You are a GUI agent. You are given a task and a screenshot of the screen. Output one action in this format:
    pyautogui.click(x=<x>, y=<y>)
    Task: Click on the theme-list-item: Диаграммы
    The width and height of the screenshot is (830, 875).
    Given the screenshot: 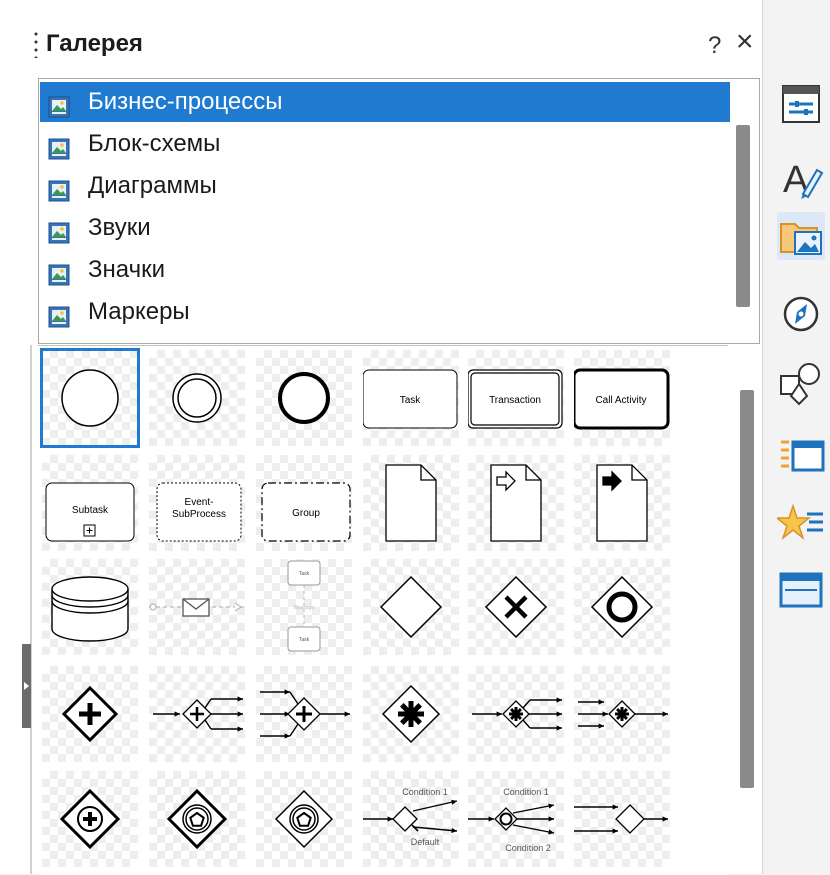 What is the action you would take?
    pyautogui.click(x=385, y=186)
    